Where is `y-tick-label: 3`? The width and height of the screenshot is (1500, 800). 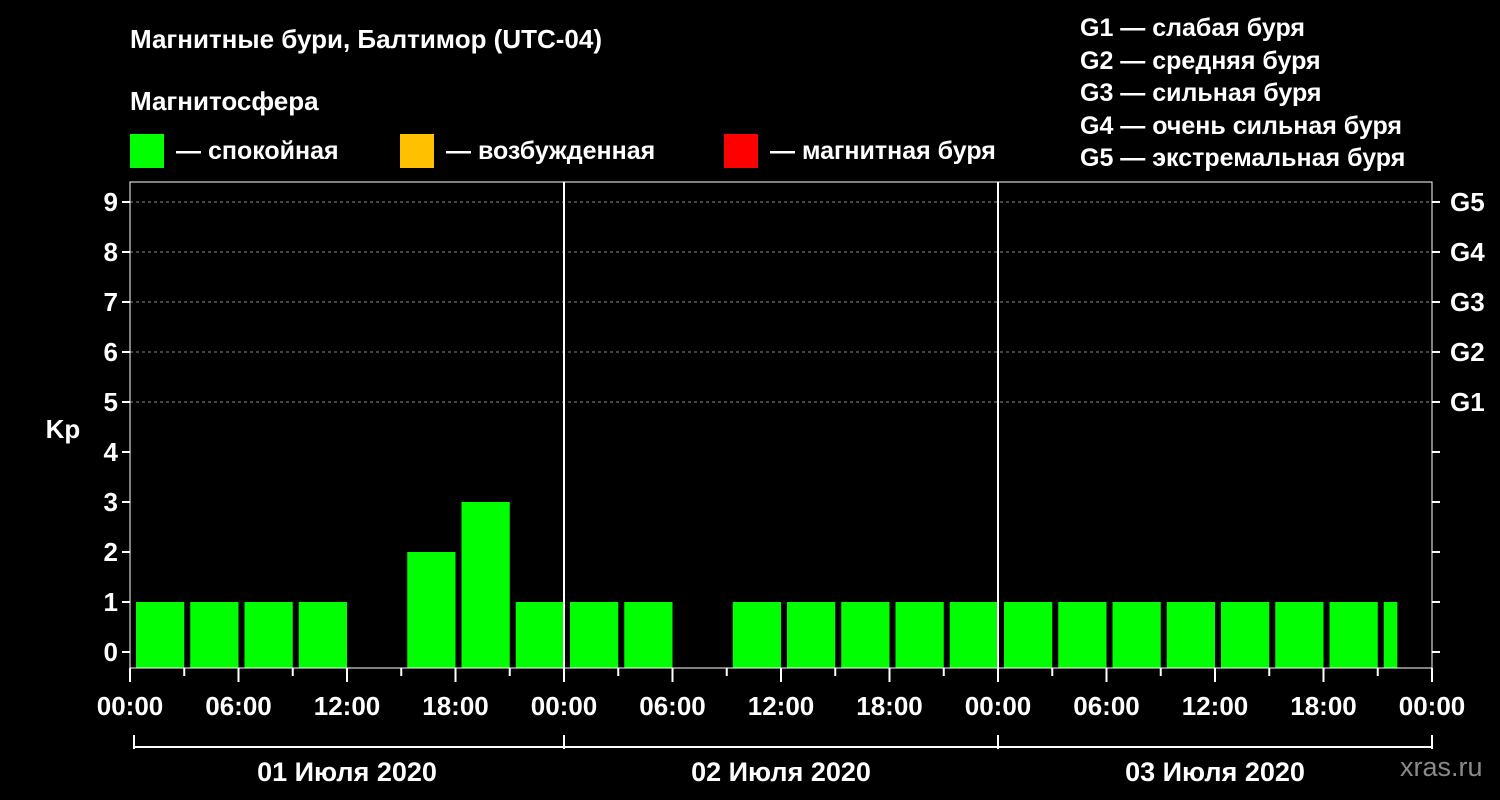
y-tick-label: 3 is located at coordinates (111, 502).